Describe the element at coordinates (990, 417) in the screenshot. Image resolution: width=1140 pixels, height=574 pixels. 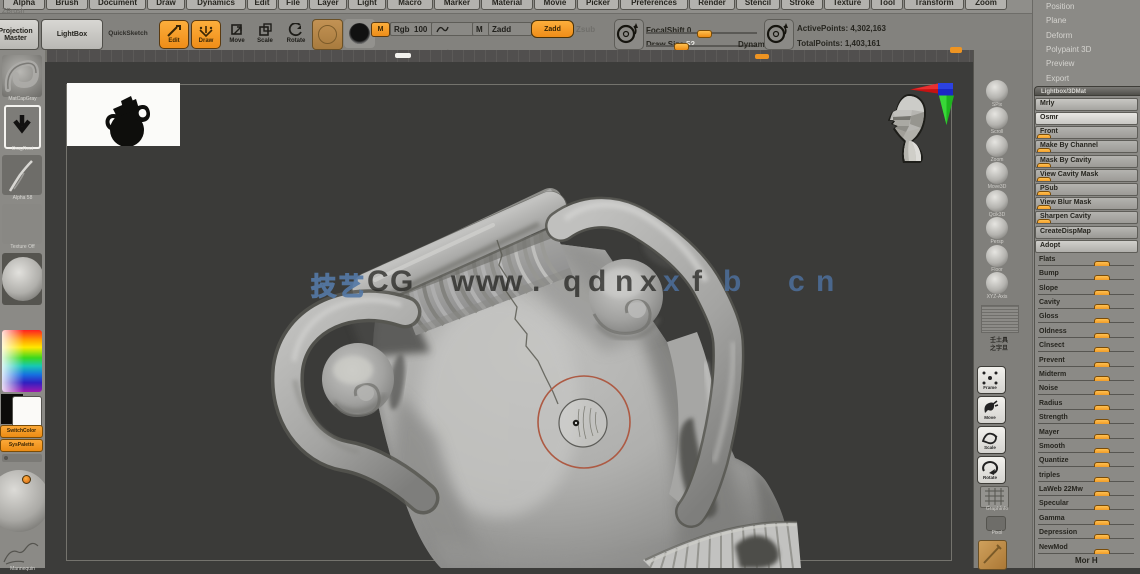
I see `svg-text: Move` at that location.